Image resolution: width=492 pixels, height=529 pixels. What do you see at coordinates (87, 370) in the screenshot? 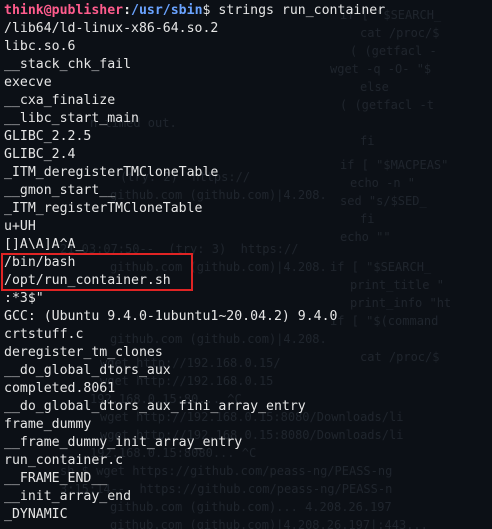
I see `output-line: __do_global_dtors_aux` at bounding box center [87, 370].